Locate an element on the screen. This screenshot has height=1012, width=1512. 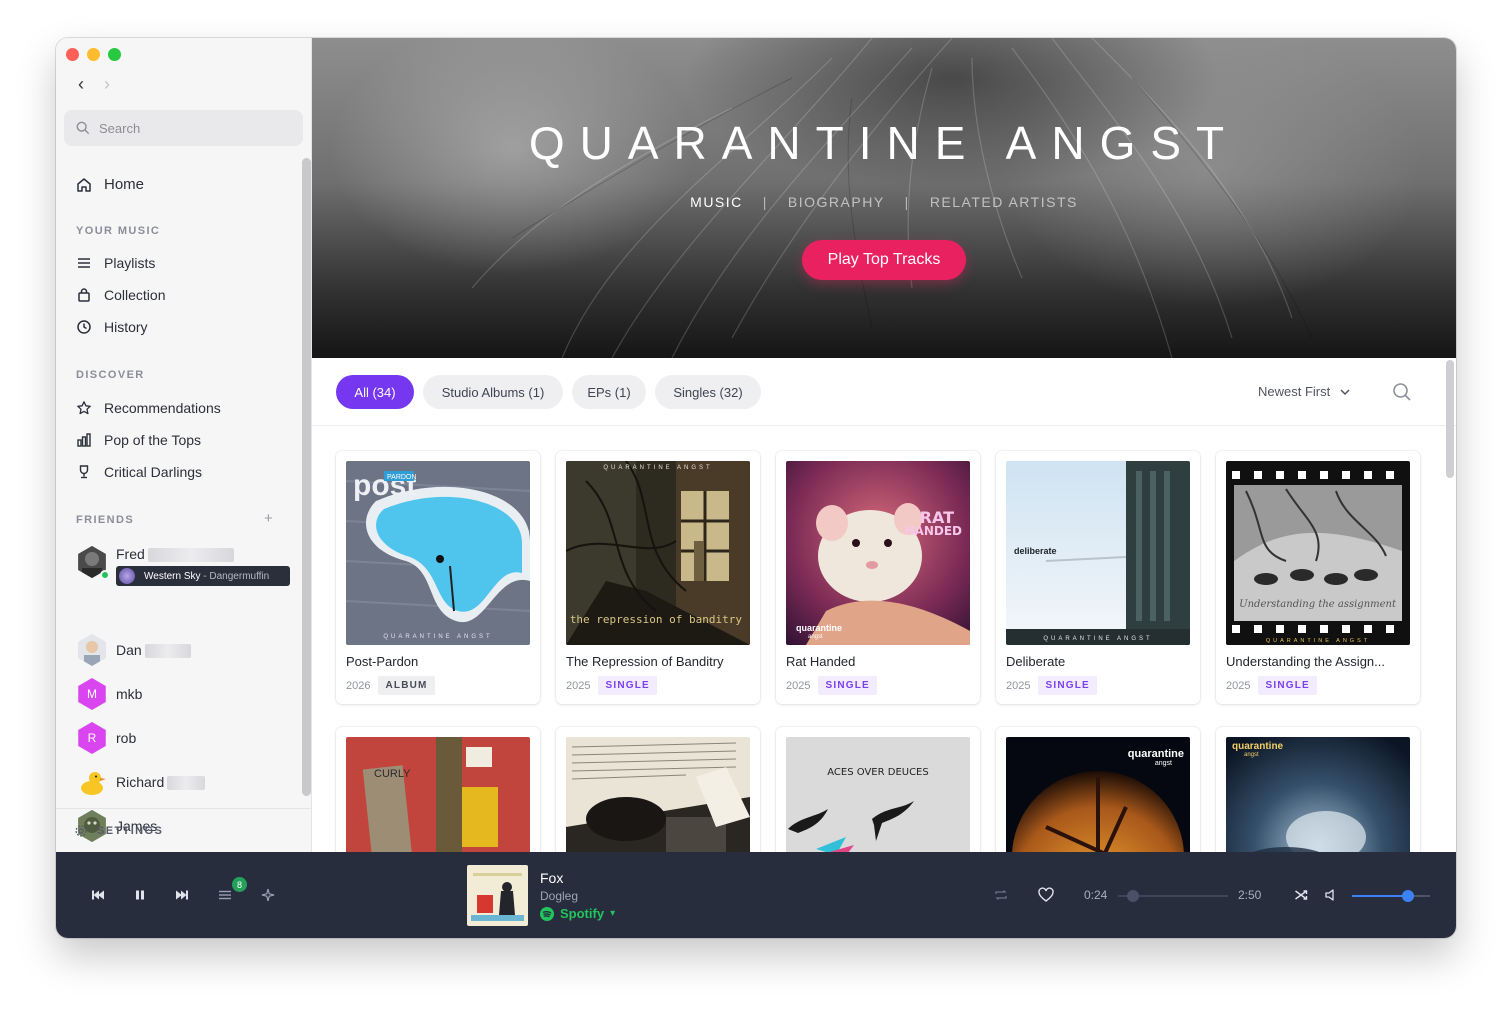
sidebar-item-label: History is located at coordinates (126, 327).